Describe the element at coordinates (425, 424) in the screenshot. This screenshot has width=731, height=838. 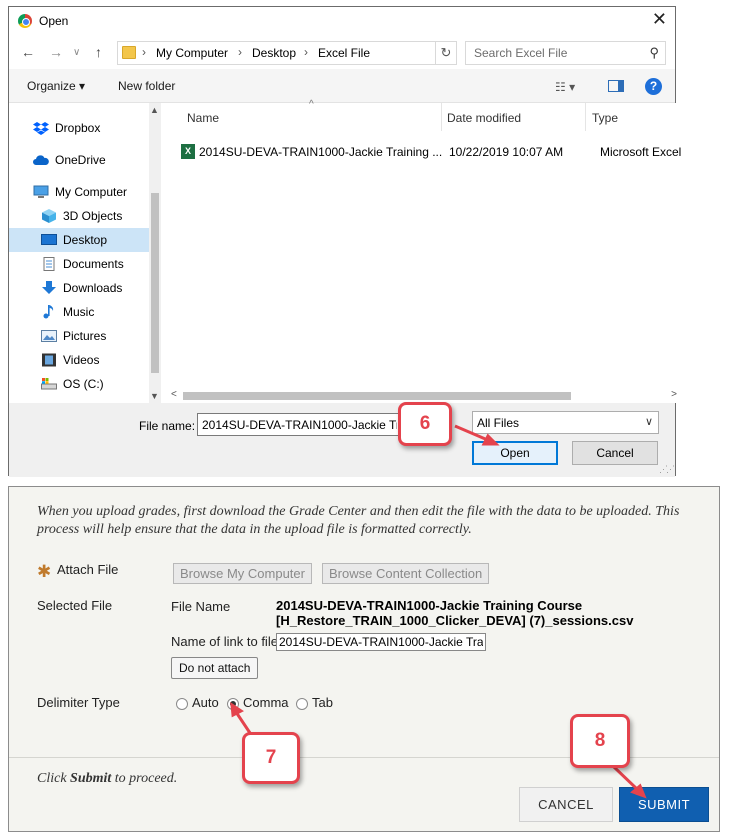
I see `callout-step-6: 6` at that location.